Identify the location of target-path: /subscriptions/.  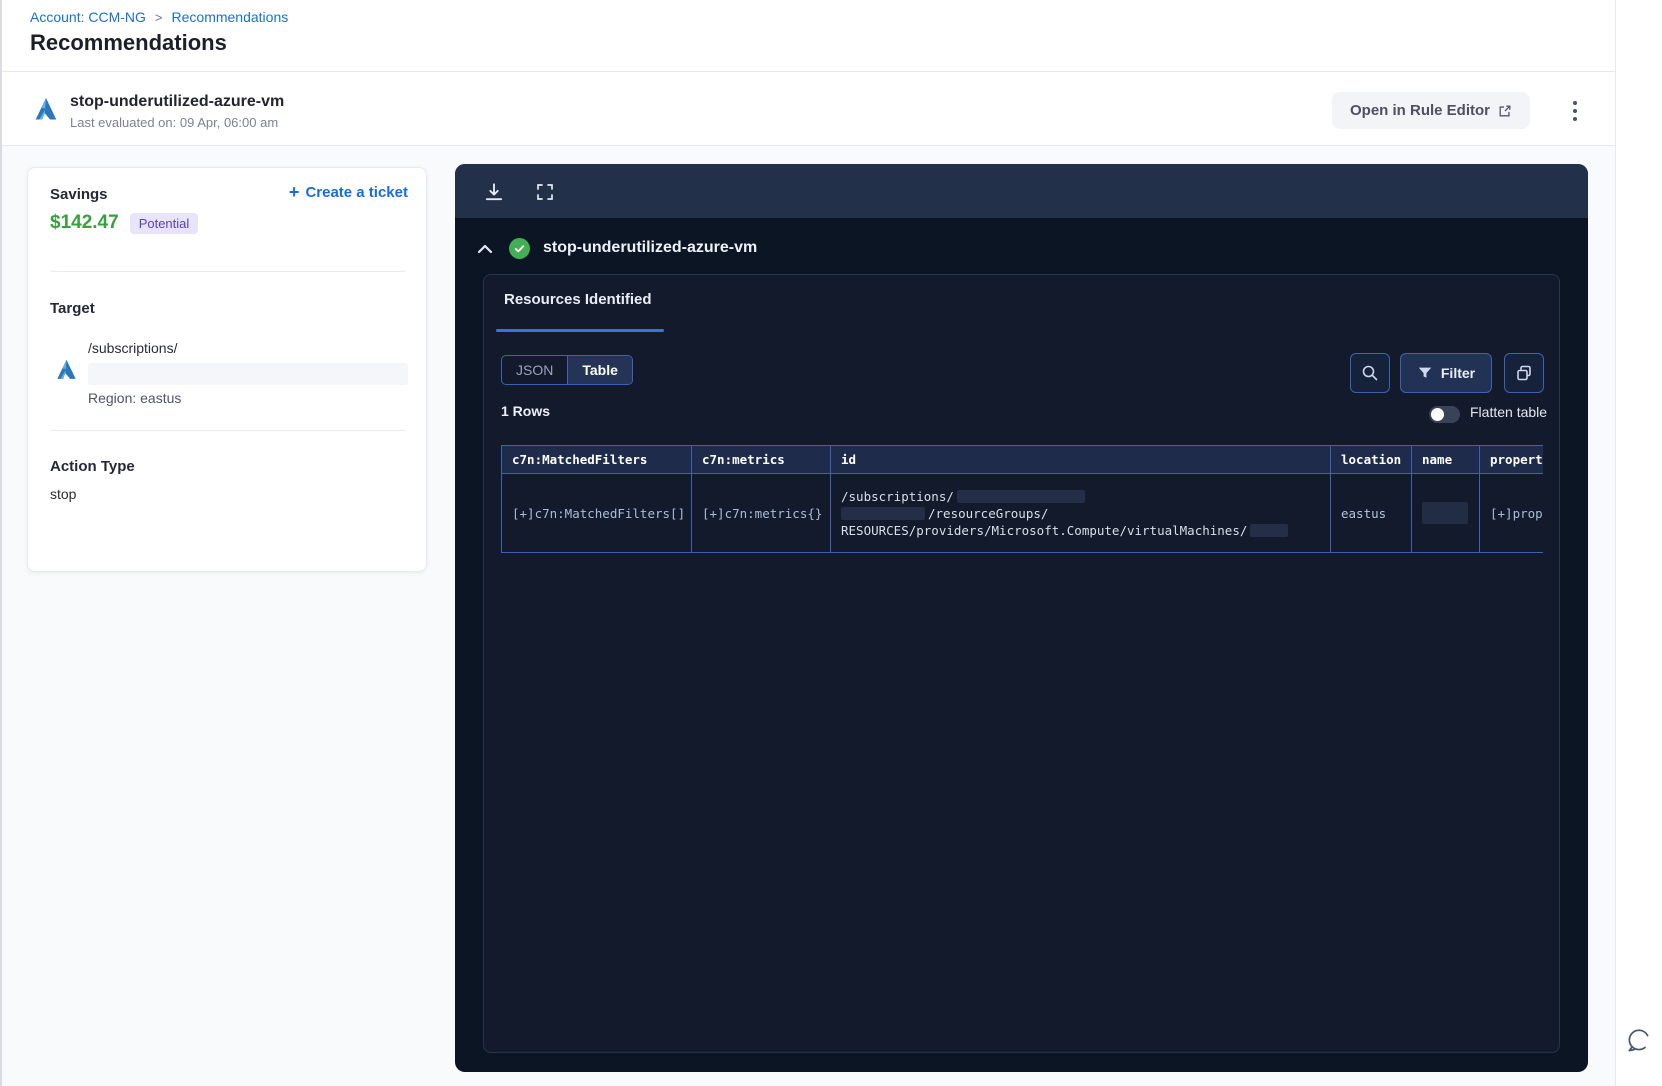
(133, 348).